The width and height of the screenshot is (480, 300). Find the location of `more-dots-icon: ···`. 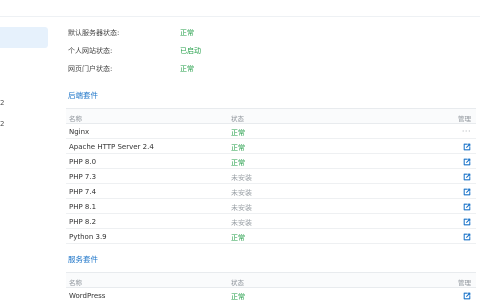

more-dots-icon: ··· is located at coordinates (466, 132).